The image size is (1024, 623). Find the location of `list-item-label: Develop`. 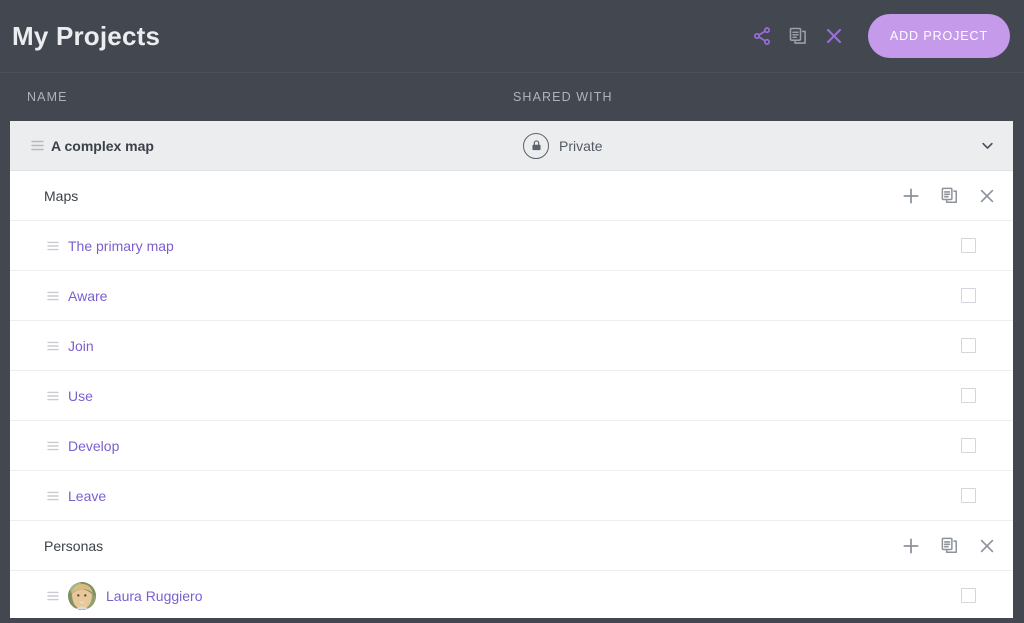

list-item-label: Develop is located at coordinates (94, 445).